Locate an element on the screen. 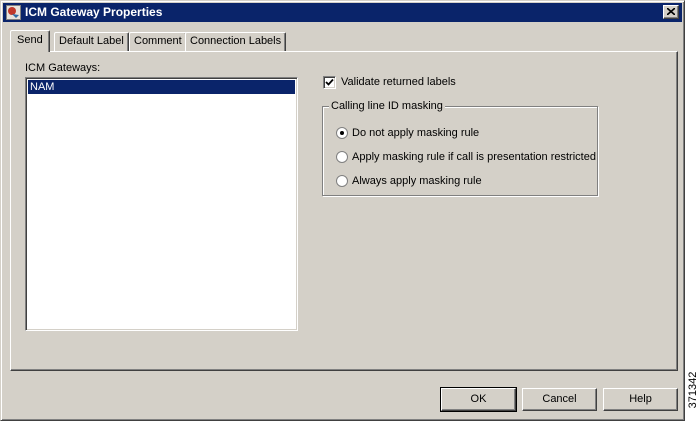 Image resolution: width=700 pixels, height=421 pixels. tab-comment: Comment is located at coordinates (158, 41).